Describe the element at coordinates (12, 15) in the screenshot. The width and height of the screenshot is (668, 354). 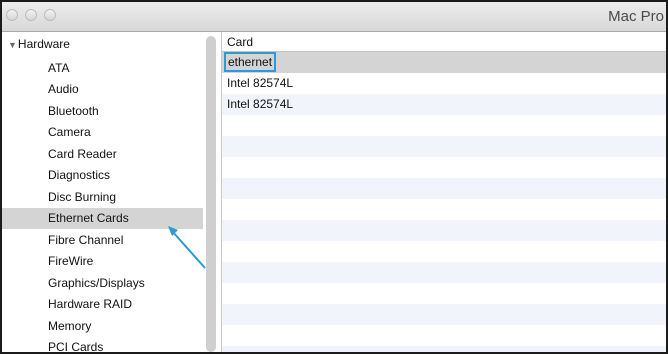
I see `close-button` at that location.